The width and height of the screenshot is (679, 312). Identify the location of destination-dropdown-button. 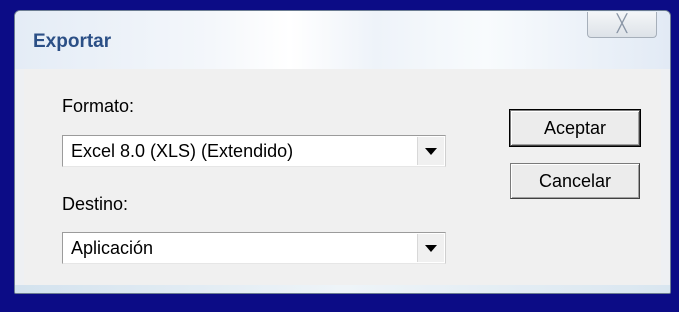
(430, 248).